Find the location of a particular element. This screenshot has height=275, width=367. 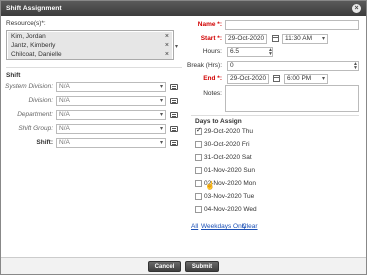

start-label: Start *: is located at coordinates (211, 38).